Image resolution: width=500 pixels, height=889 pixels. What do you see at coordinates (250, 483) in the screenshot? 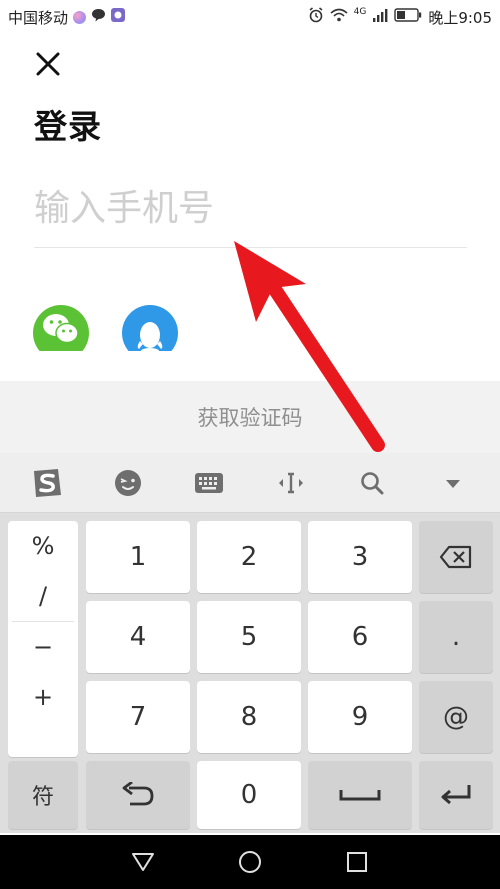
I see `keyboard-toolbar` at bounding box center [250, 483].